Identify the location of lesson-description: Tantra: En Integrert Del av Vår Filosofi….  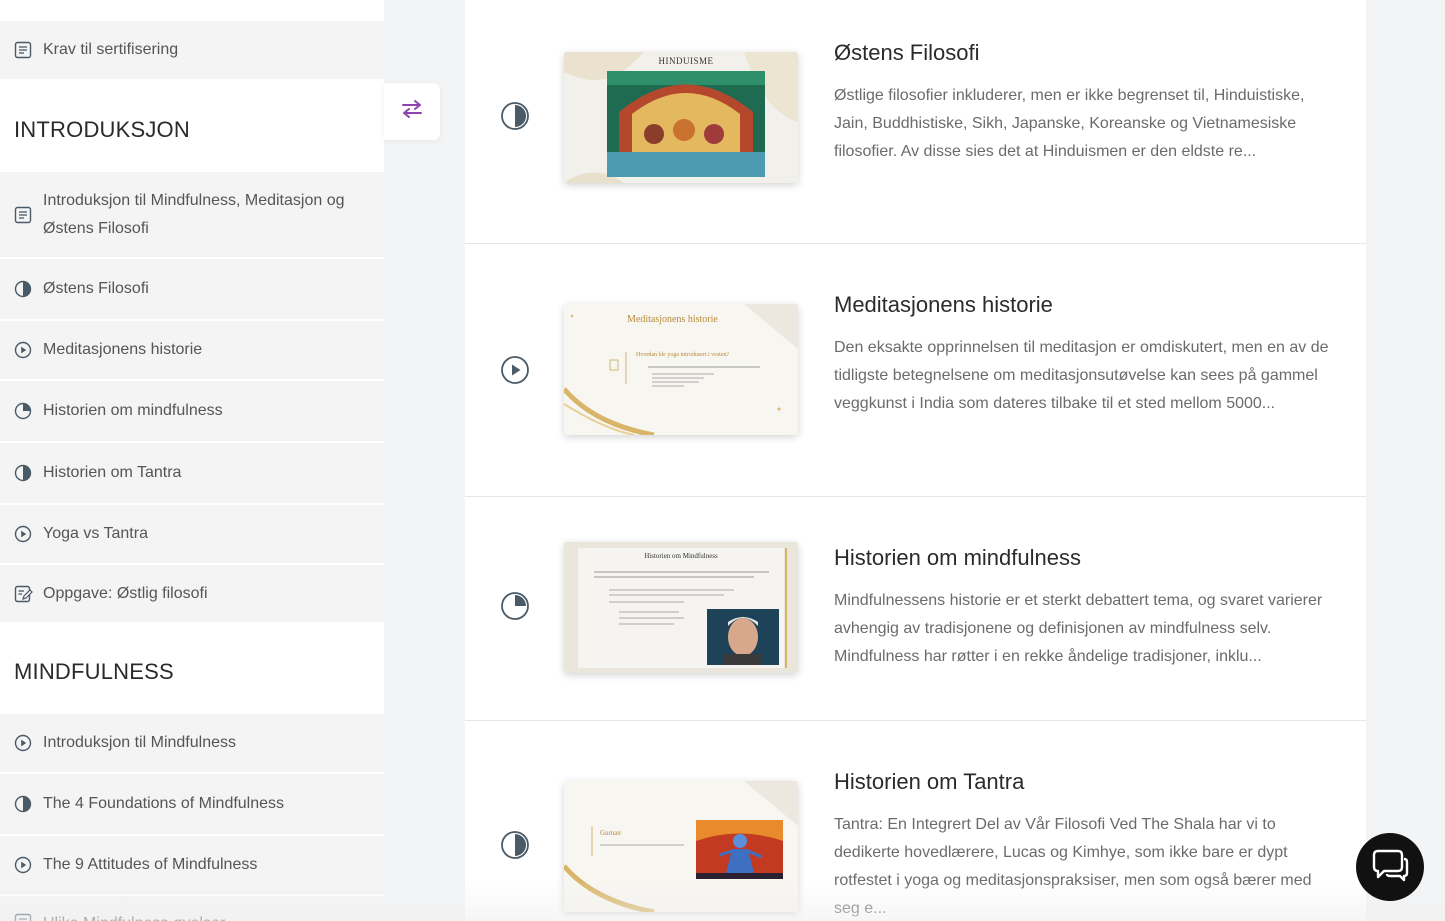
(1073, 866).